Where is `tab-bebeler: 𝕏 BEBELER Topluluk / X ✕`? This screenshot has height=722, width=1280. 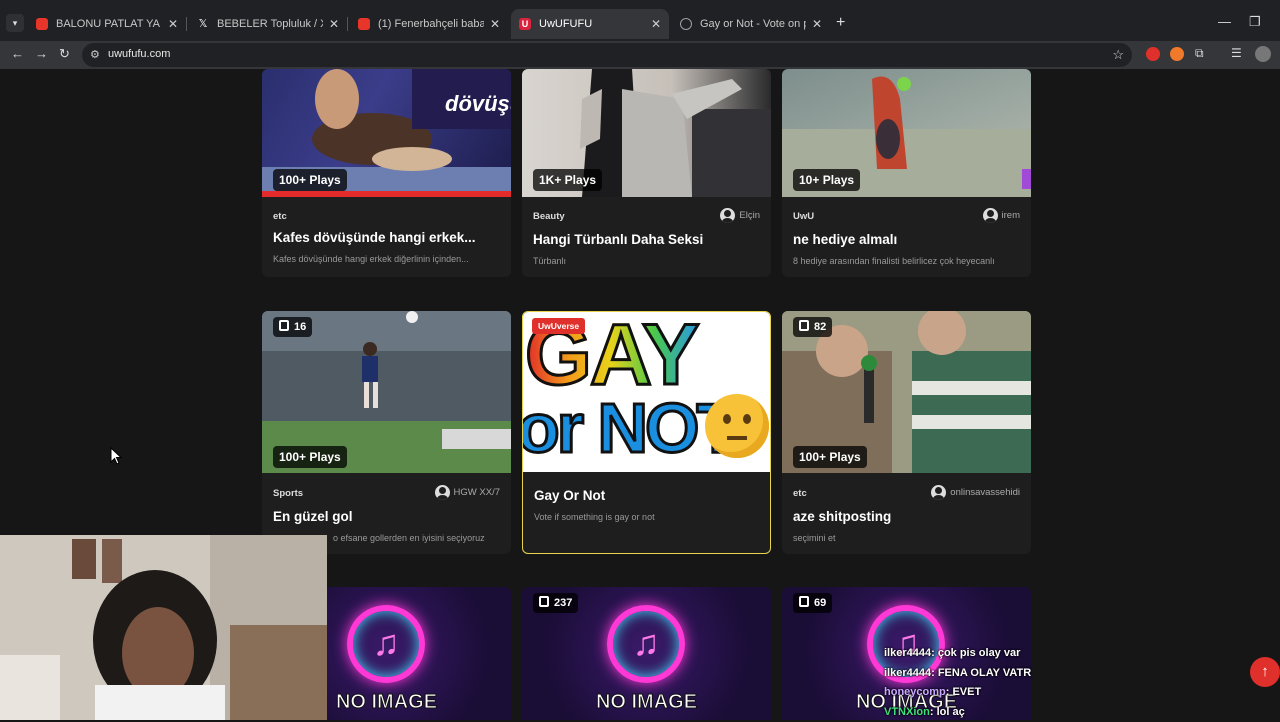 tab-bebeler: 𝕏 BEBELER Topluluk / X ✕ is located at coordinates (268, 24).